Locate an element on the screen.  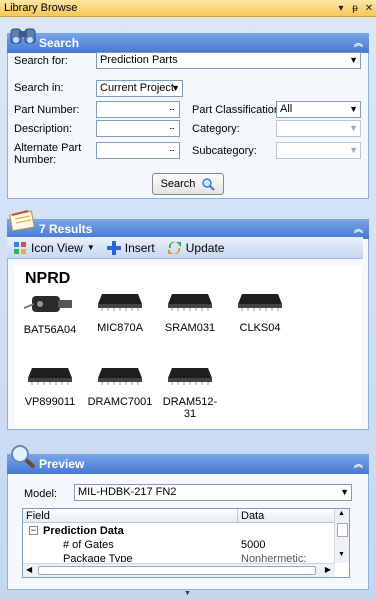
grid-header: Field Data is located at coordinates (179, 516).